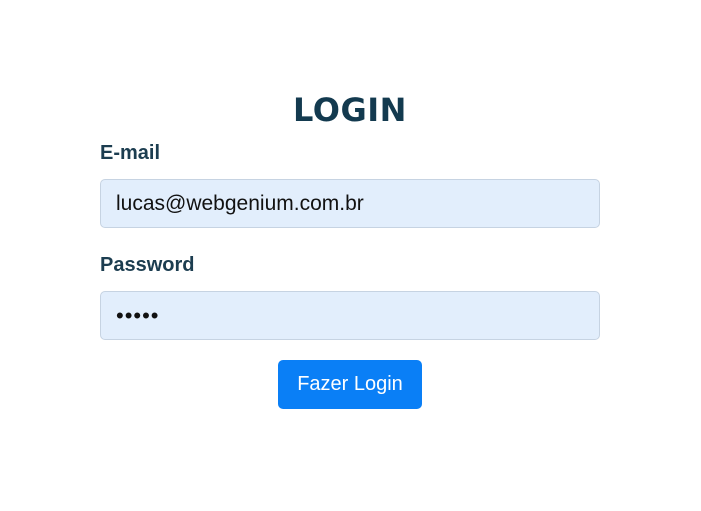  Describe the element at coordinates (350, 110) in the screenshot. I see `page-title: LOGIN` at that location.